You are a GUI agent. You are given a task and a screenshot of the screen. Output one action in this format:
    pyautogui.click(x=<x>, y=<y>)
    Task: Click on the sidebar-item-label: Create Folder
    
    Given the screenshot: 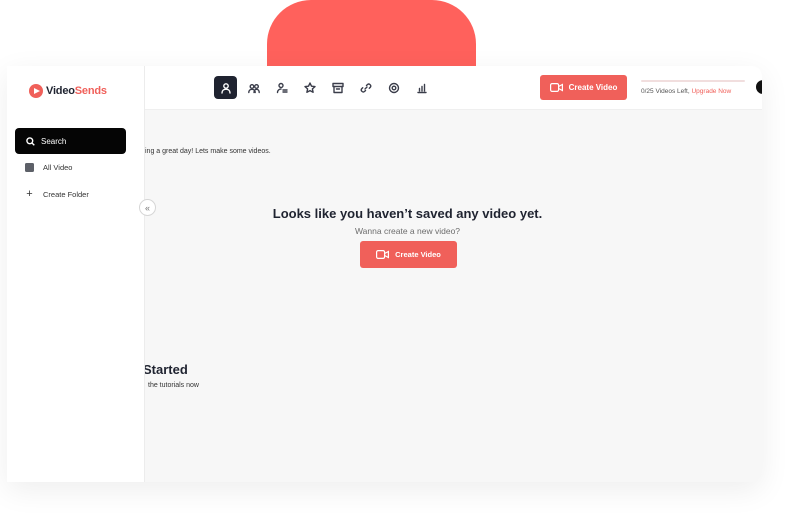 What is the action you would take?
    pyautogui.click(x=66, y=194)
    